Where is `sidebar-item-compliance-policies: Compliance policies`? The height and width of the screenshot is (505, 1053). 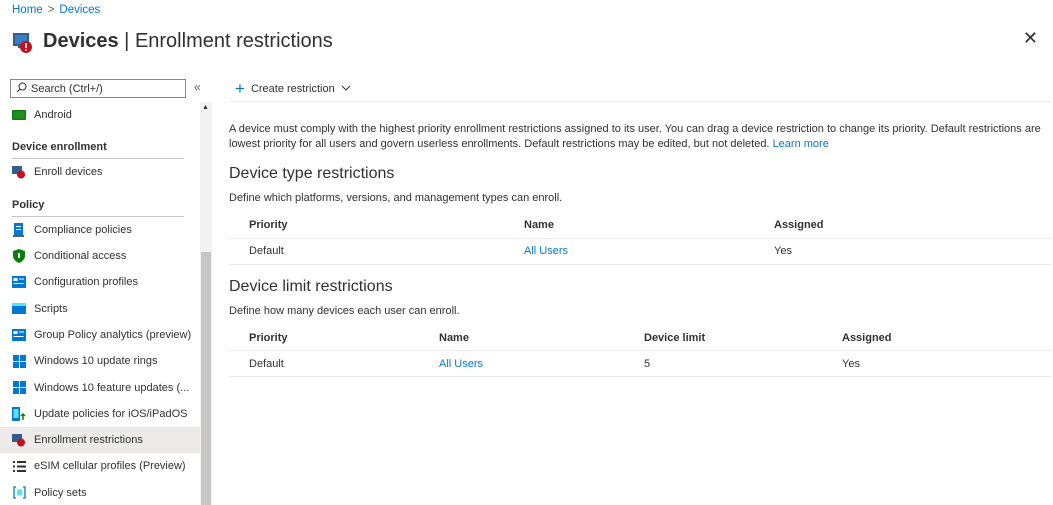
sidebar-item-compliance-policies: Compliance policies is located at coordinates (100, 230).